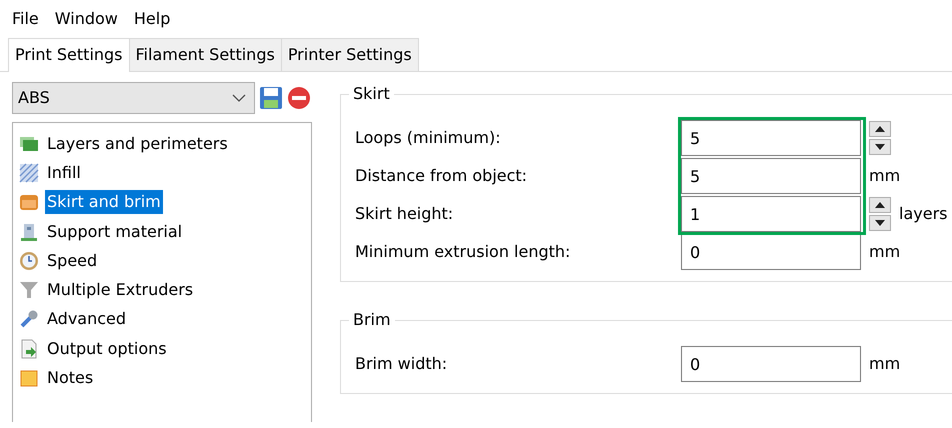 The height and width of the screenshot is (428, 952). I want to click on sidebar-item: Advanced, so click(86, 319).